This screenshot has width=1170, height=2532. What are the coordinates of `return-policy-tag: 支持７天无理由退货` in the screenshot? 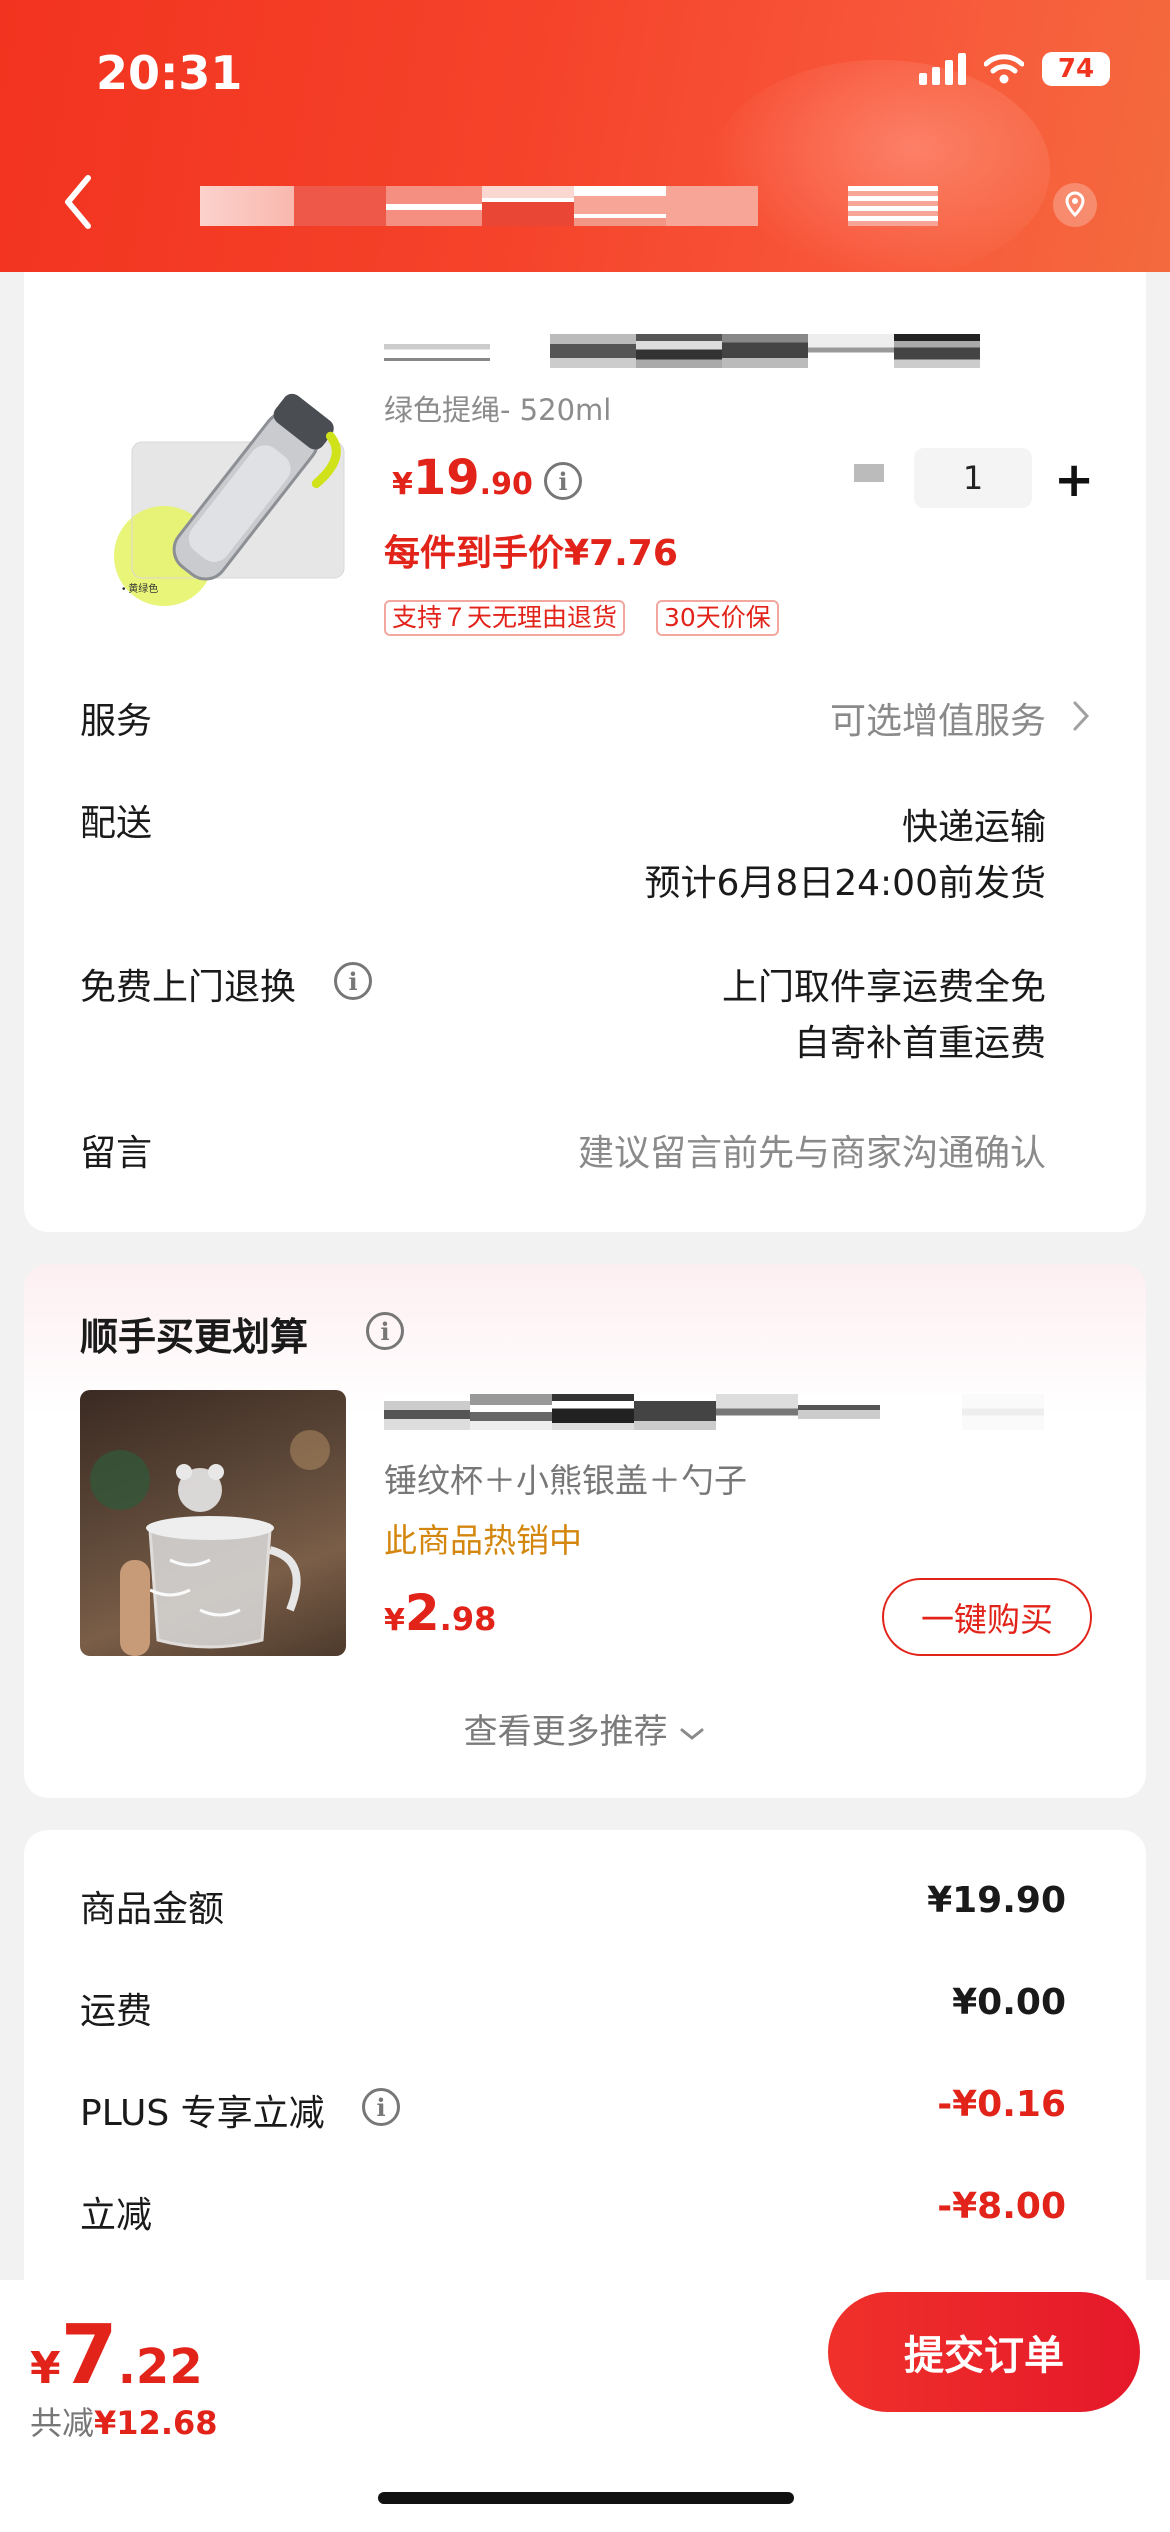 It's located at (505, 618).